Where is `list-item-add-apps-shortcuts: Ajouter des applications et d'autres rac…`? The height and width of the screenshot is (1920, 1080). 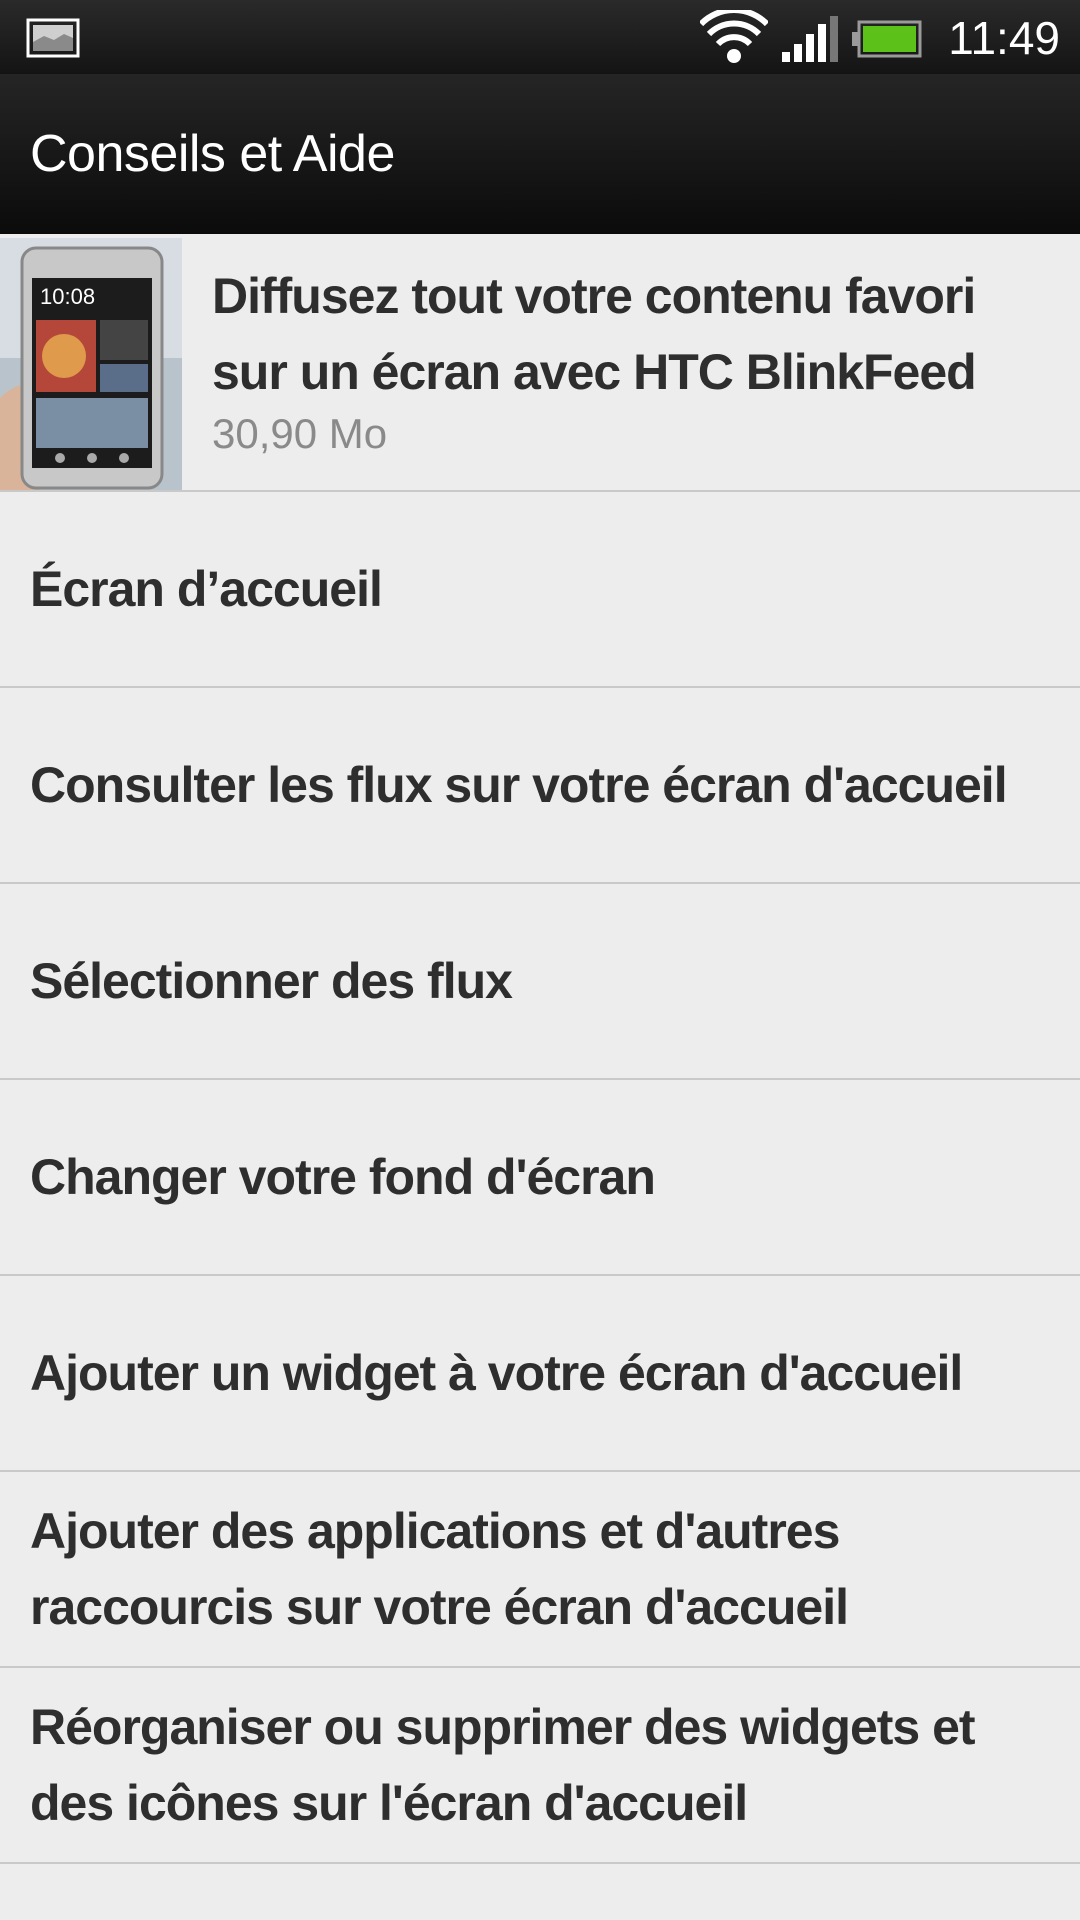 list-item-add-apps-shortcuts: Ajouter des applications et d'autres rac… is located at coordinates (540, 1570).